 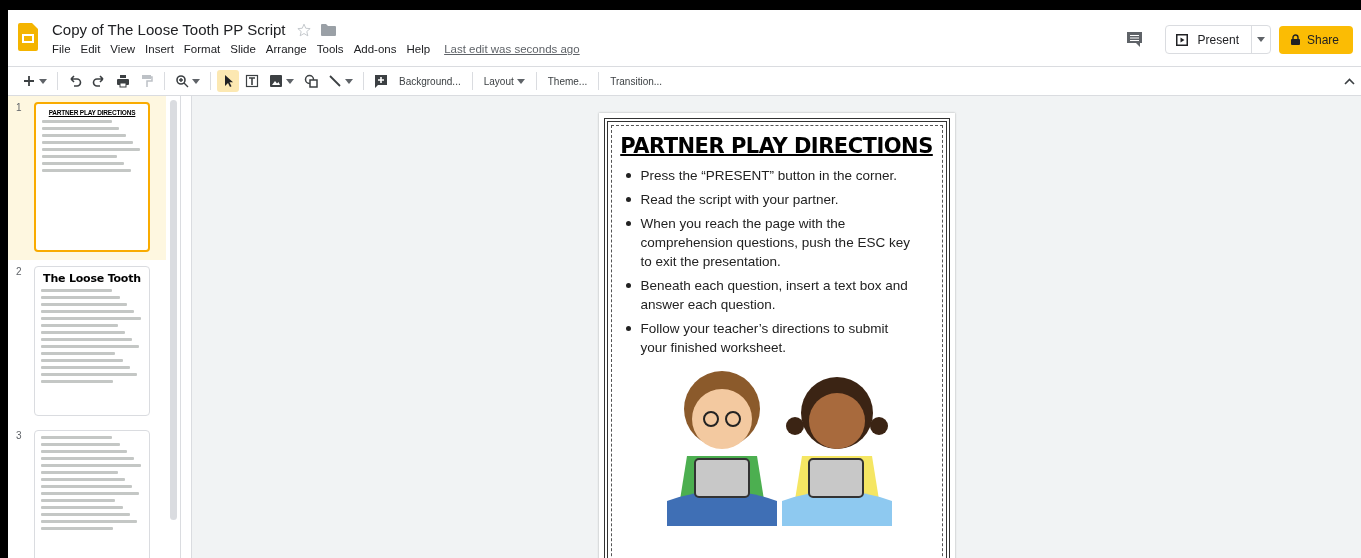 I want to click on bullet-item: Press the “PRESENT” button in the corner., so click(x=769, y=176).